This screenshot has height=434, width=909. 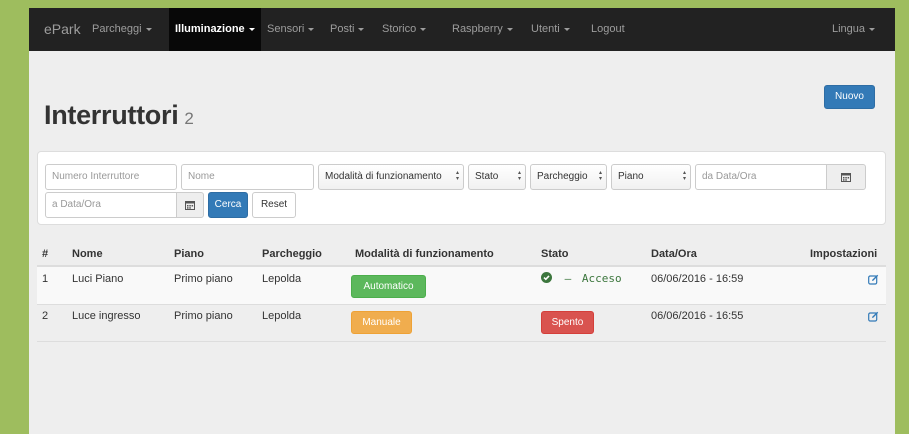 I want to click on row-2-id: 2, so click(x=45, y=316).